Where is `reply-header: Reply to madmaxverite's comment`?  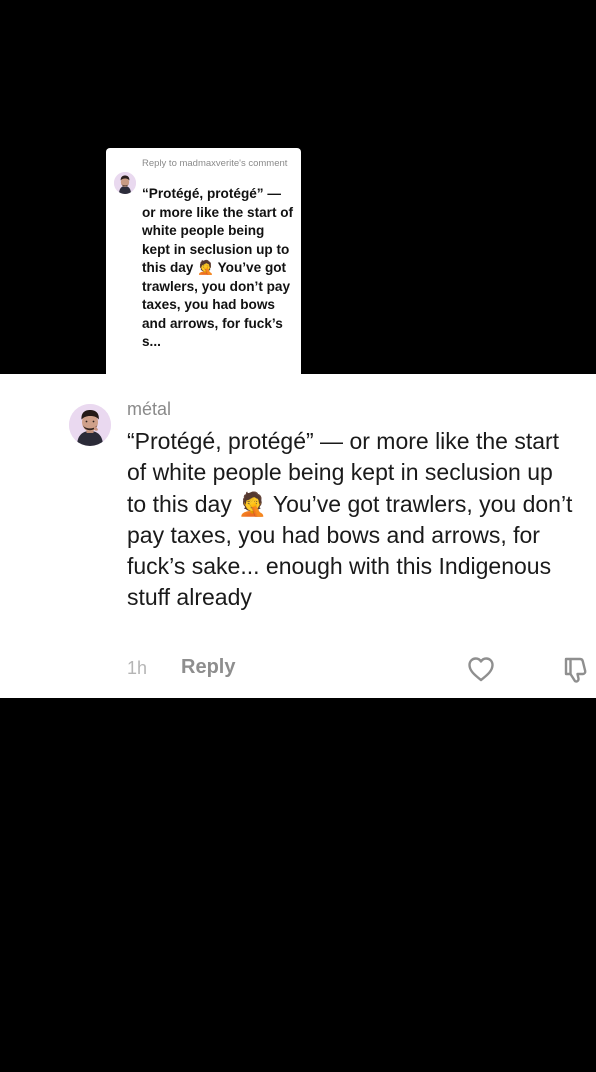
reply-header: Reply to madmaxverite's comment is located at coordinates (215, 163).